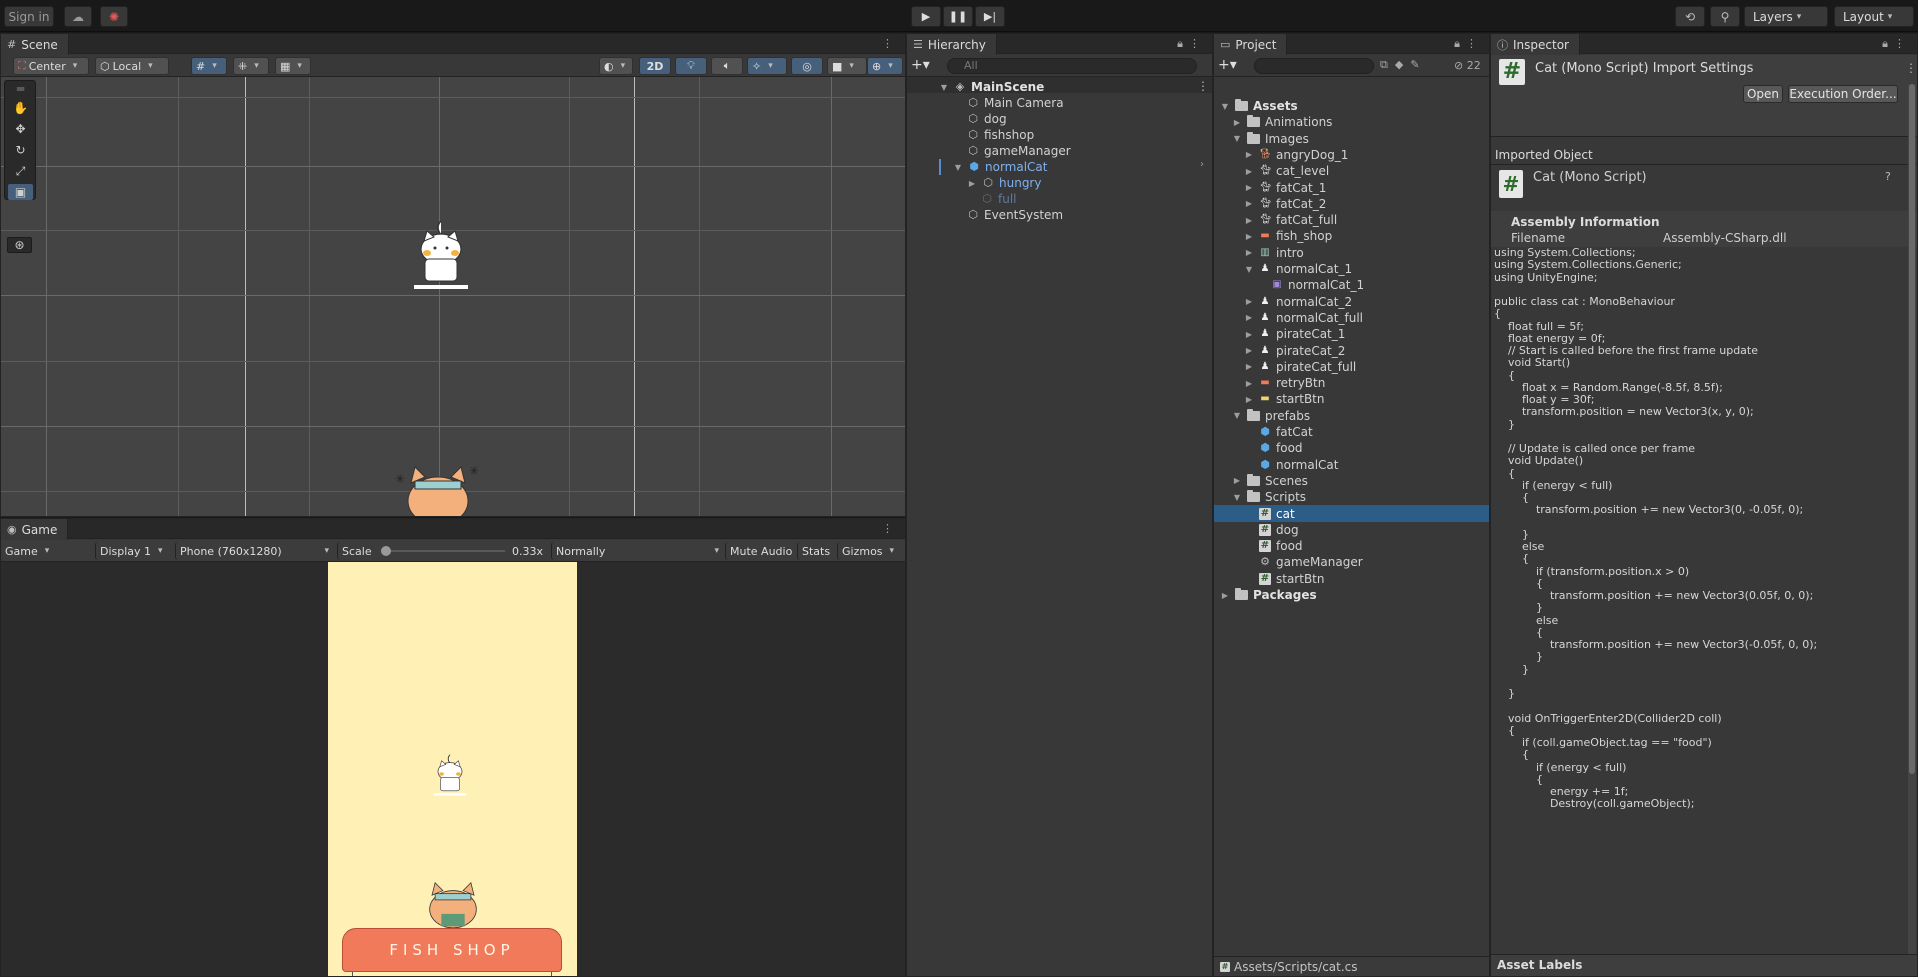 The height and width of the screenshot is (977, 1918). What do you see at coordinates (1285, 204) in the screenshot?
I see `project-item-sprite-fatcat-2: ▶ 🐈︎ fatCat_2` at bounding box center [1285, 204].